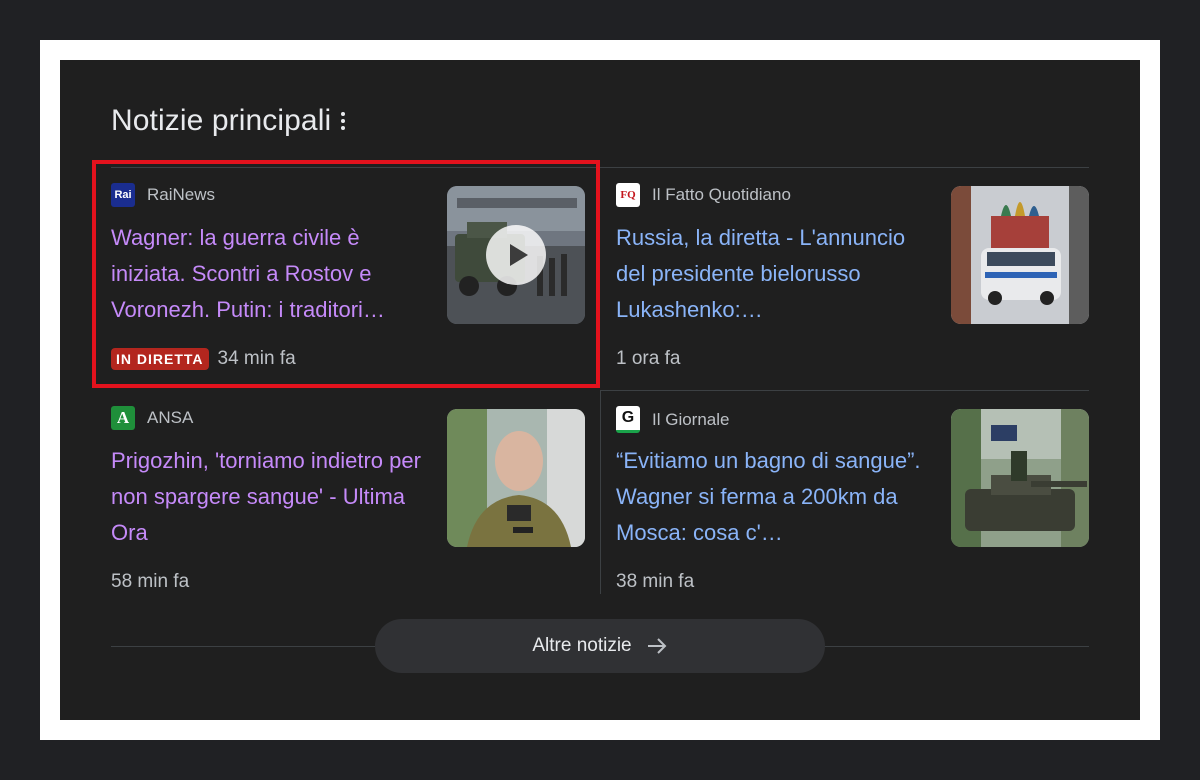  I want to click on news-time: 34 min fa, so click(256, 358).